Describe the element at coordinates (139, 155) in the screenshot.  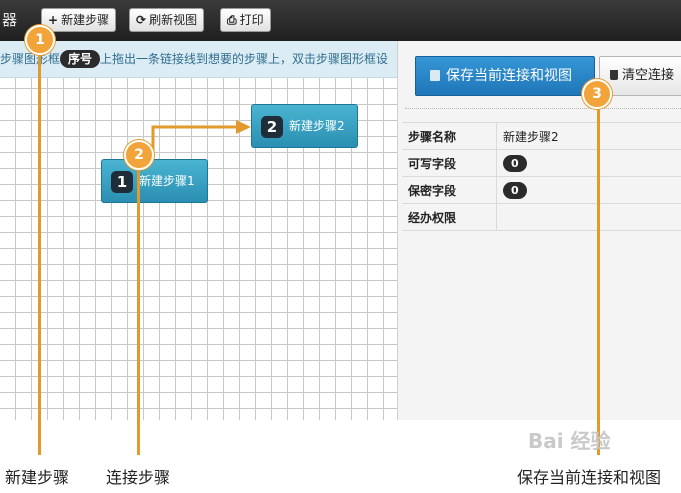
I see `callout-marker-2: 2` at that location.